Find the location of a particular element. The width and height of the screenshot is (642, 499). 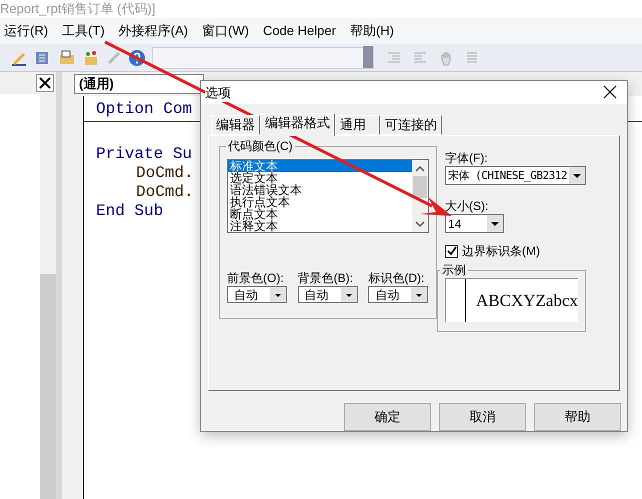

code-line: End Sub is located at coordinates (130, 211).